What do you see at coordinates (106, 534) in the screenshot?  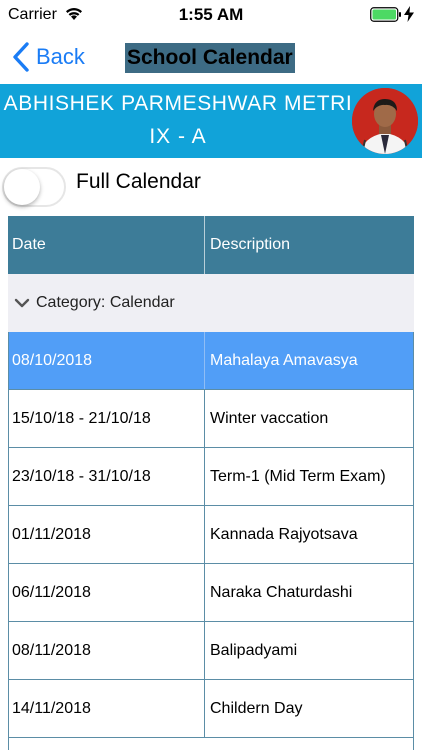 I see `row-date: 01/11/2018` at bounding box center [106, 534].